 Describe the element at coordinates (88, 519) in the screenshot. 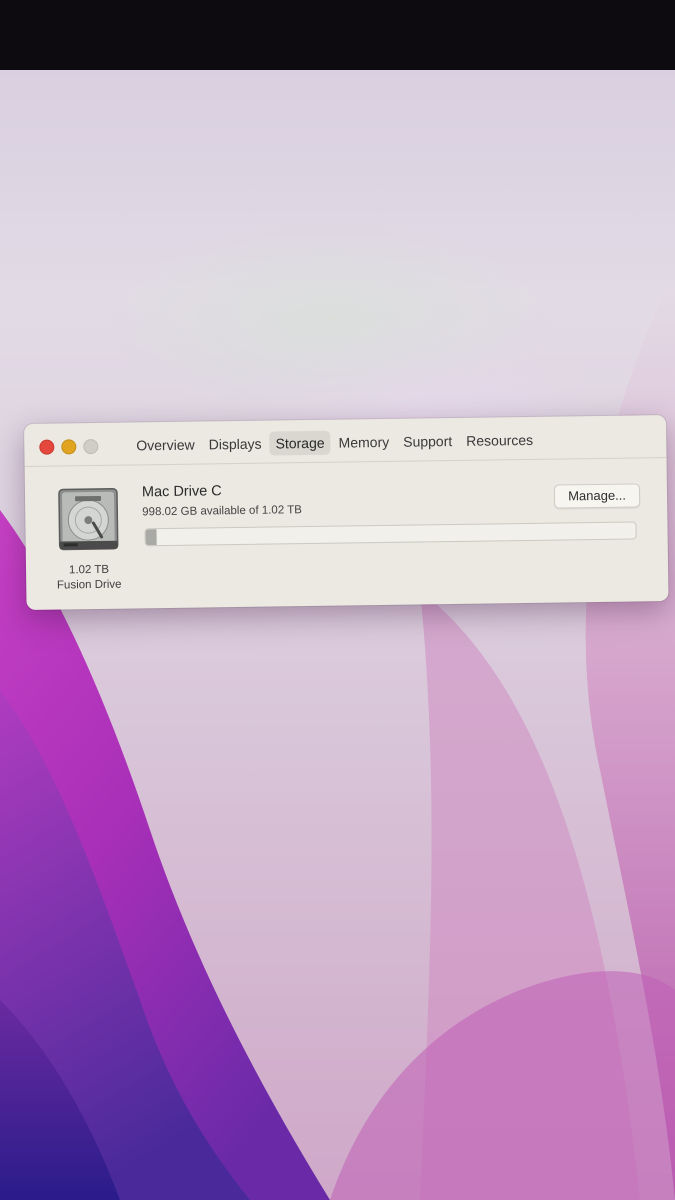

I see `hard-drive-icon` at that location.